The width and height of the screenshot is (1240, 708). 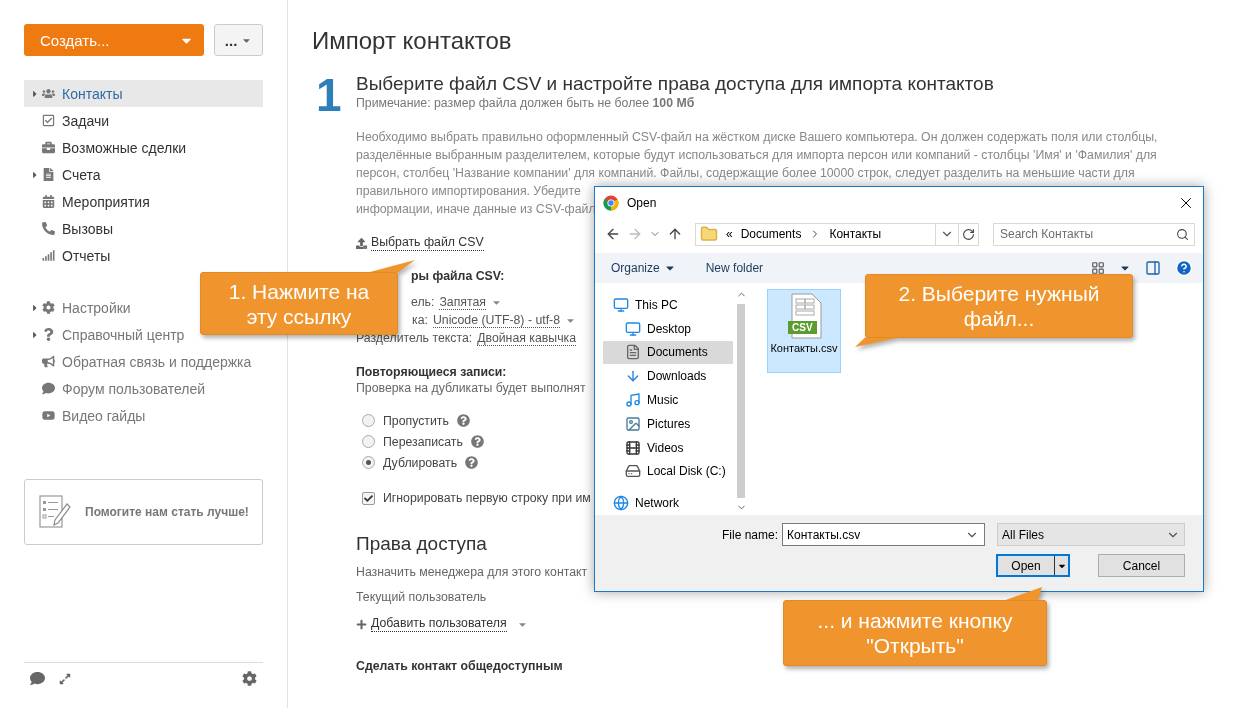 I want to click on file-type-select: All Files, so click(x=1091, y=534).